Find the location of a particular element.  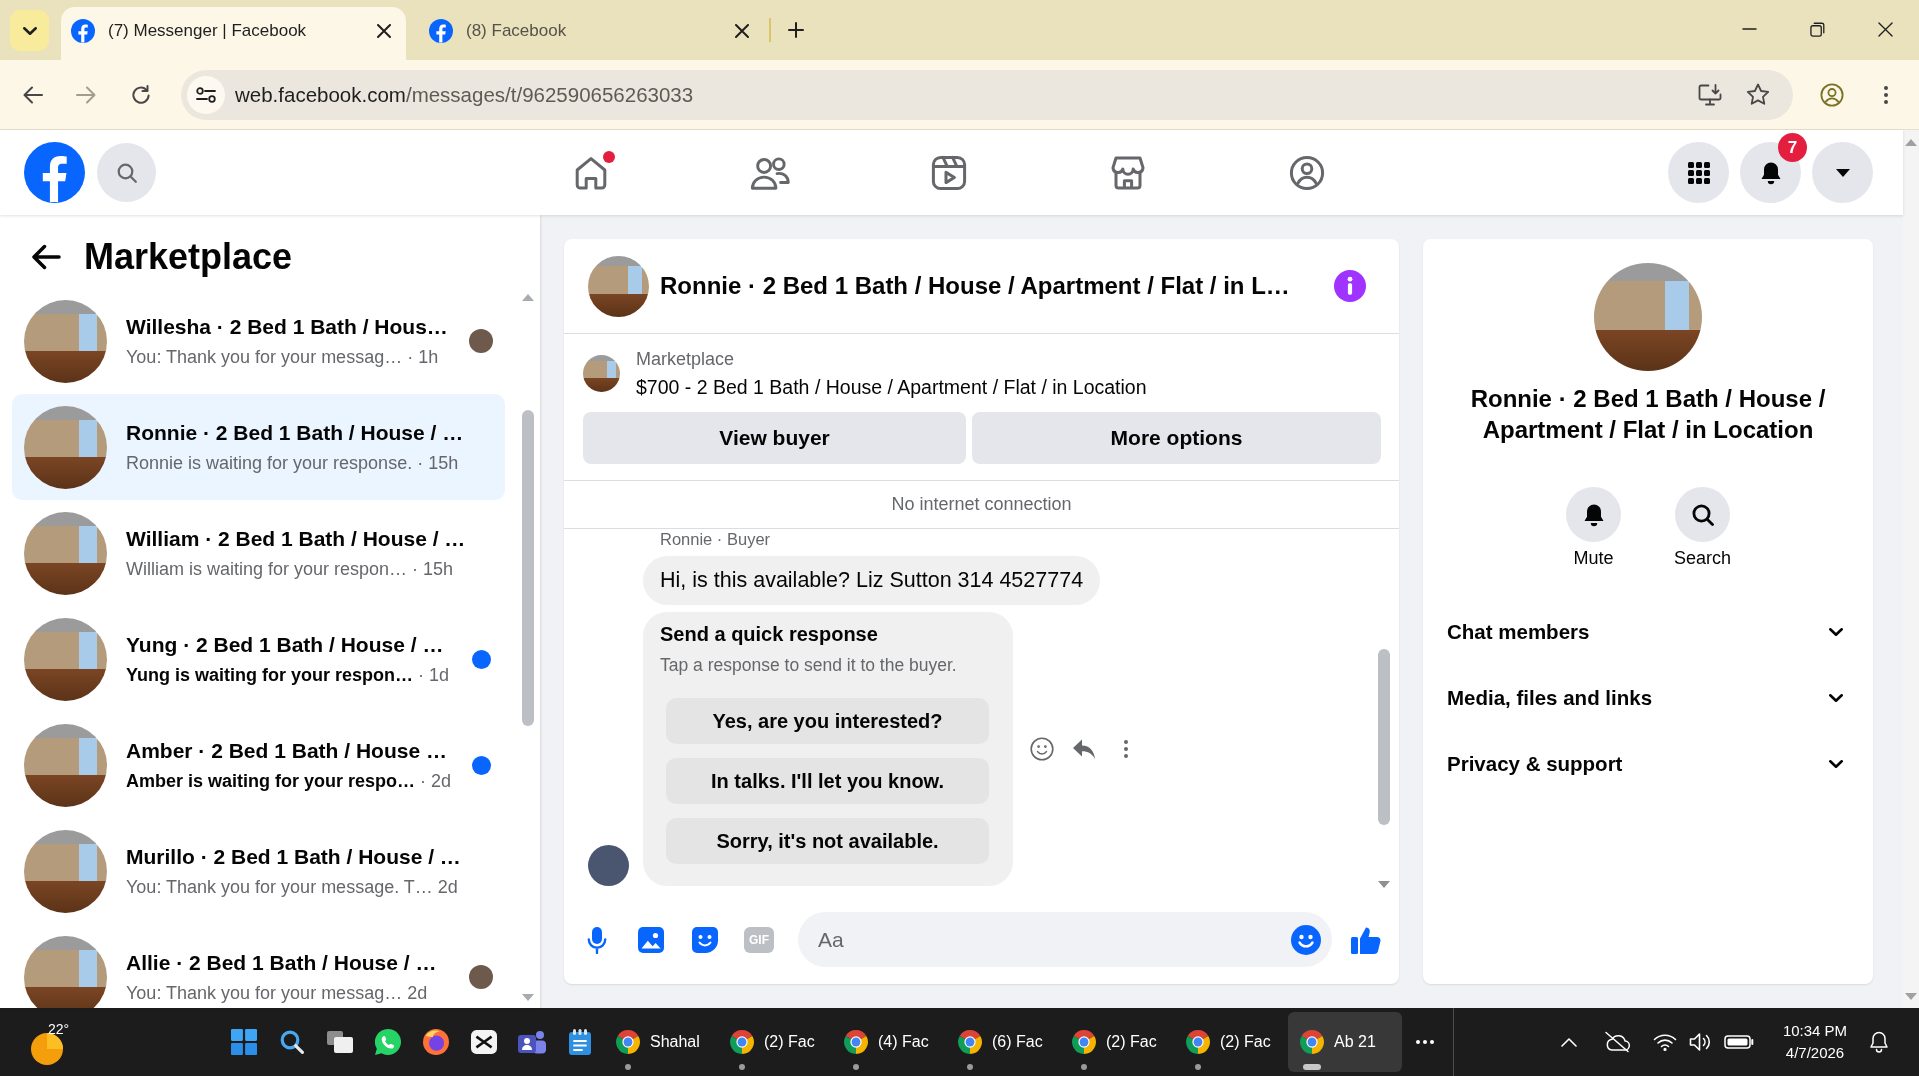

chevron-down-icon is located at coordinates (29, 30).